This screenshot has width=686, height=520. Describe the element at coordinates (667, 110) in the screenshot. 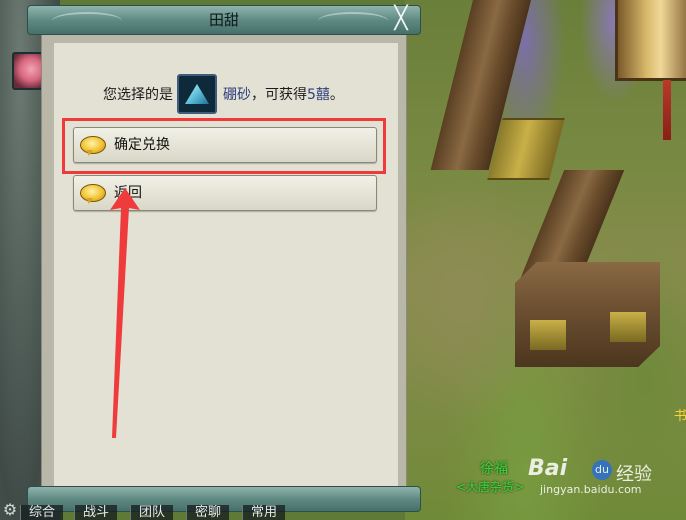

I see `lantern-tassel` at that location.